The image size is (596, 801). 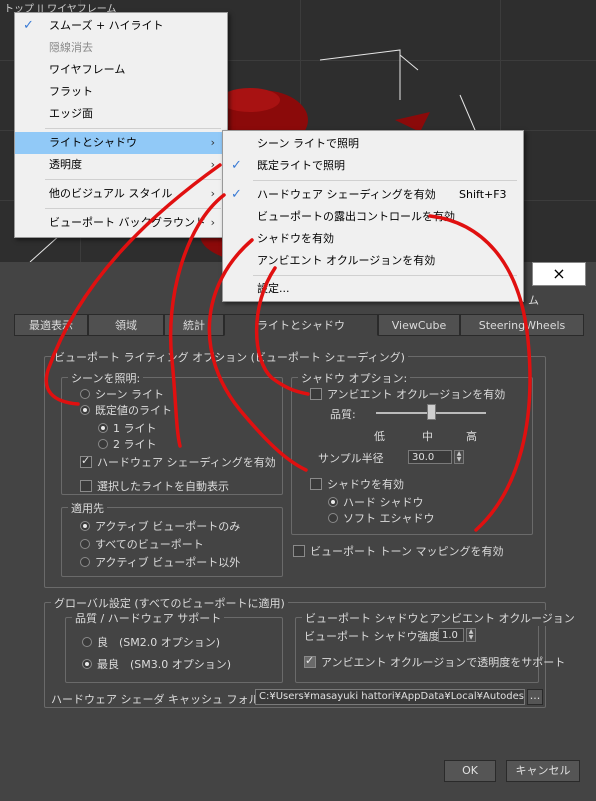 I want to click on menu-item-lights-shadows: ライトとシャドウ ›, so click(x=120, y=143).